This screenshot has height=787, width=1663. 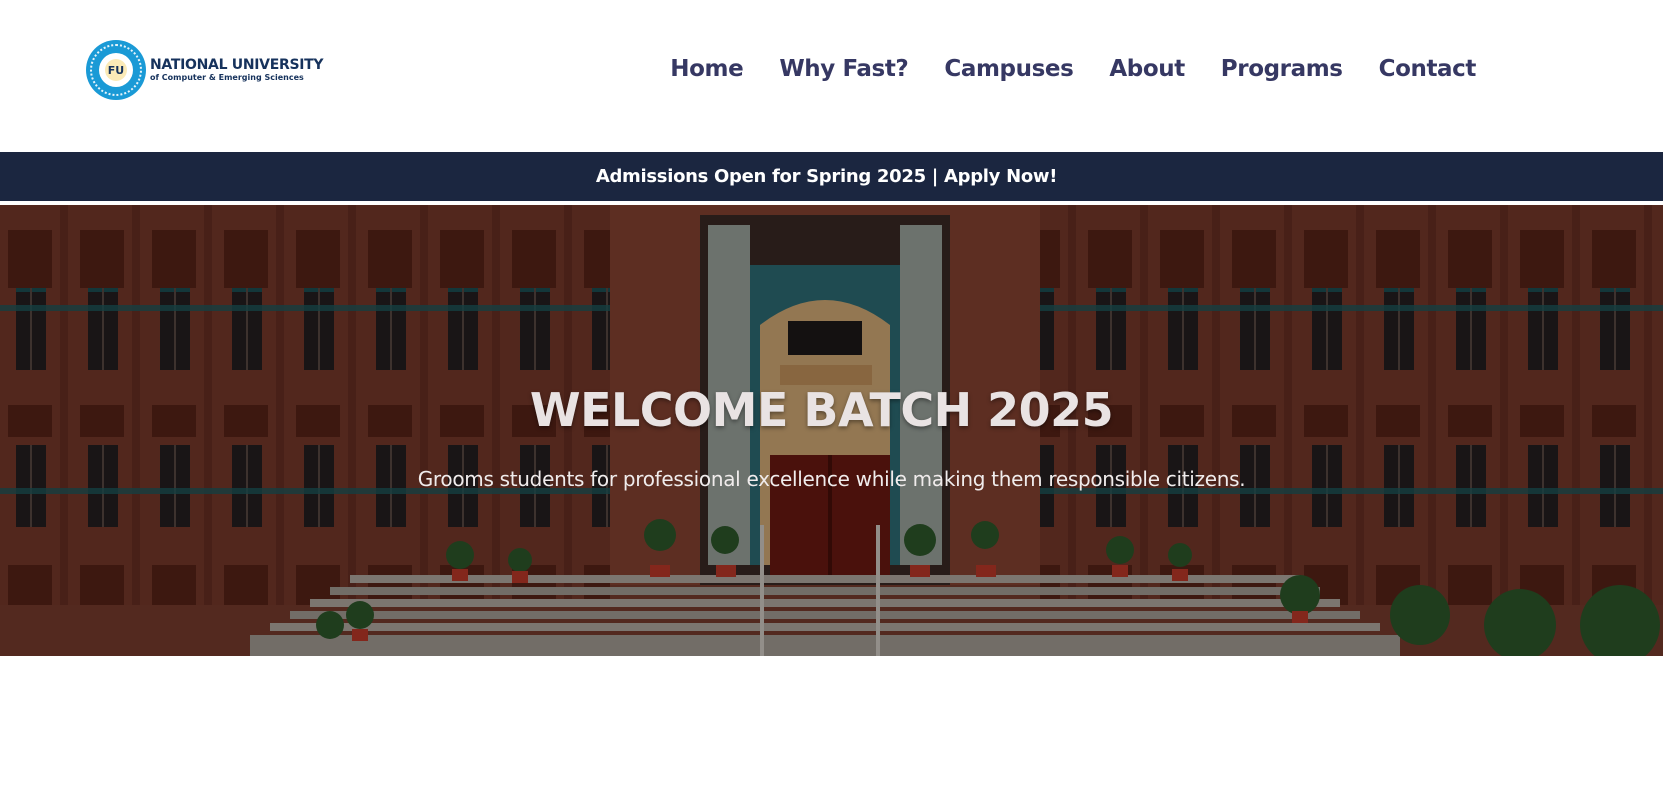 I want to click on nav-item-contact: Contact, so click(x=1428, y=69).